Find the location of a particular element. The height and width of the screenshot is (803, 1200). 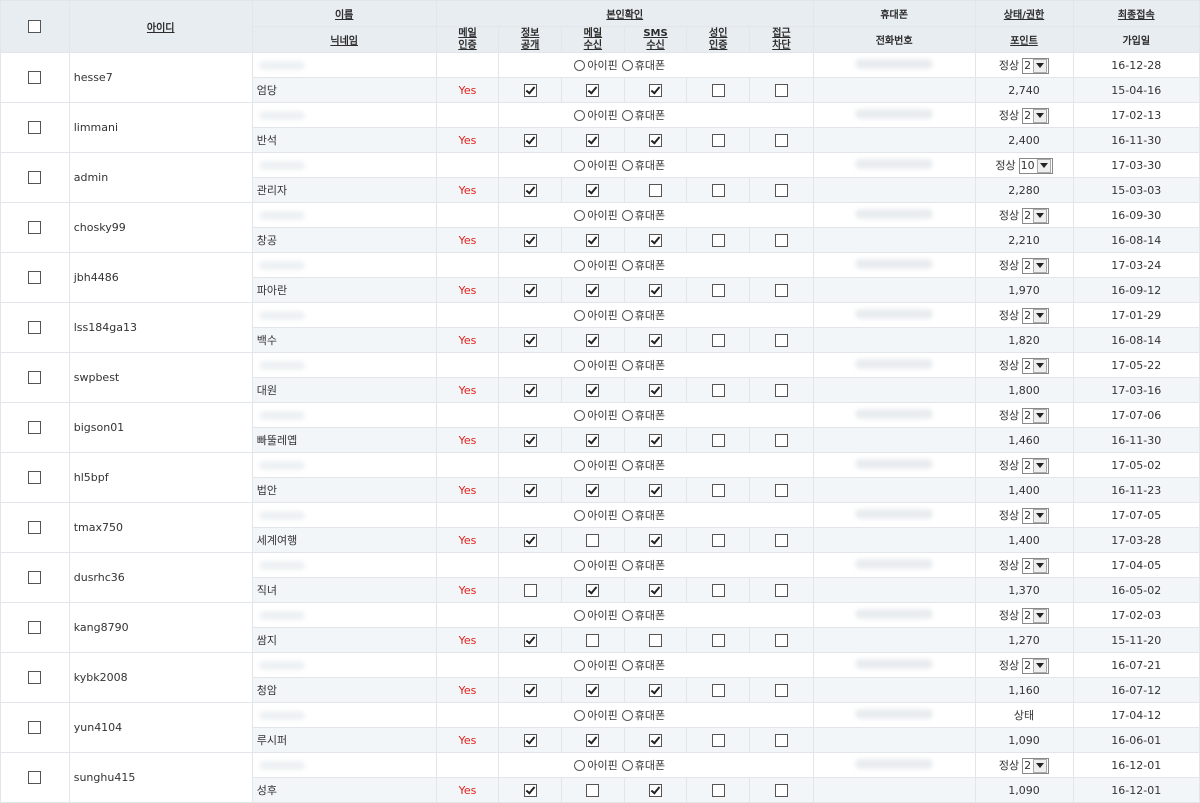

member-id: sunghu415 is located at coordinates (160, 777).